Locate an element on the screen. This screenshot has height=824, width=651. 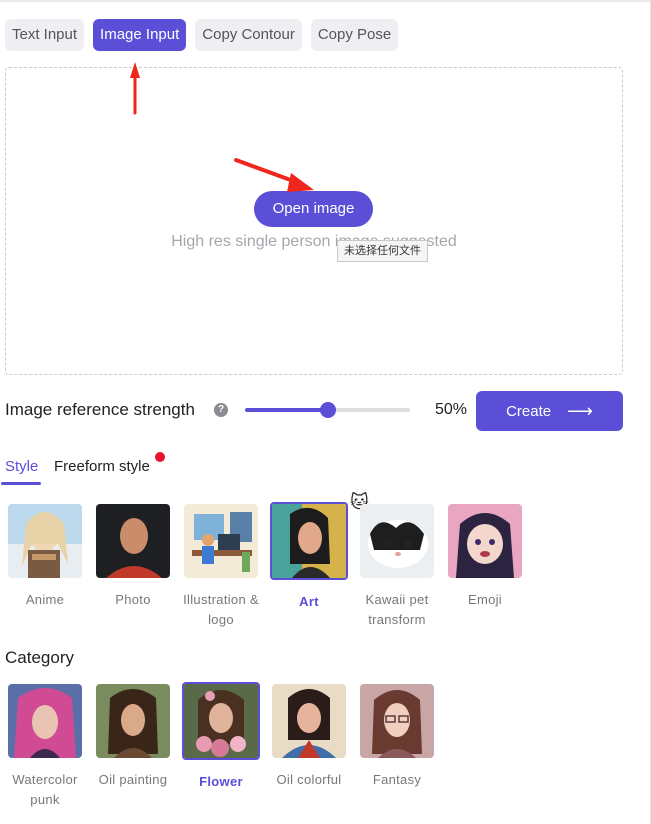
upload-hint: High res single person image suggested is located at coordinates (314, 241).